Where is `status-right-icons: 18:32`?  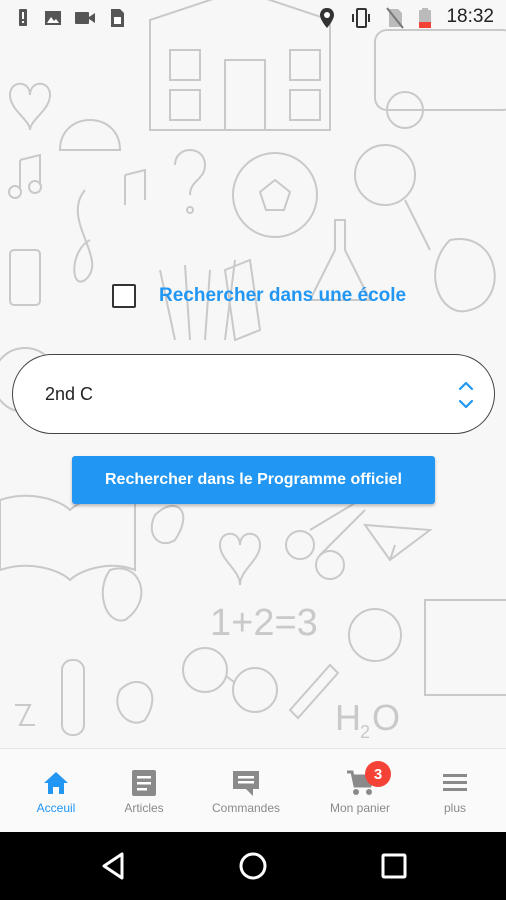 status-right-icons: 18:32 is located at coordinates (406, 17).